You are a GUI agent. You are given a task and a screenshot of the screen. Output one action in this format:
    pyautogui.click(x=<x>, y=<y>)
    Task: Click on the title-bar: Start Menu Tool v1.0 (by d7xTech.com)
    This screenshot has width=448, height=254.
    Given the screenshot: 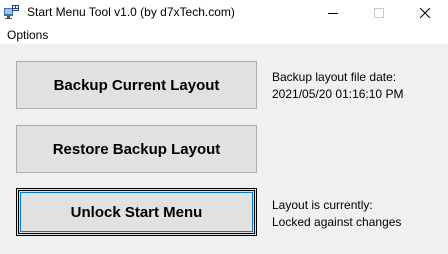 What is the action you would take?
    pyautogui.click(x=224, y=13)
    